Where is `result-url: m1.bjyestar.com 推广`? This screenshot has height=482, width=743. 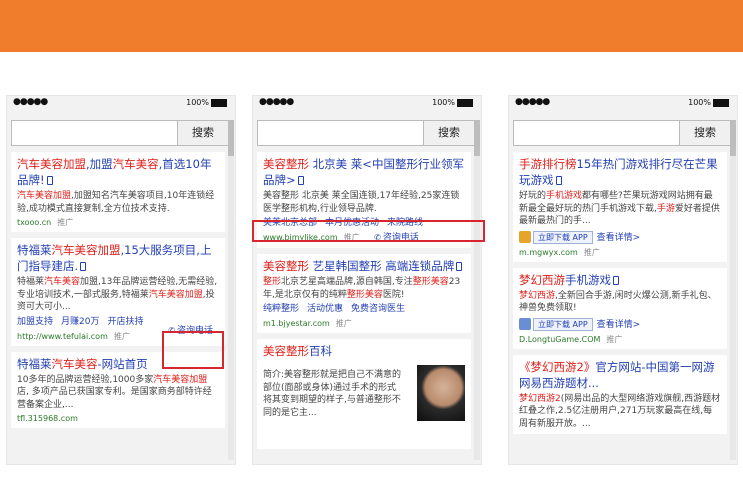 result-url: m1.bjyestar.com 推广 is located at coordinates (307, 323).